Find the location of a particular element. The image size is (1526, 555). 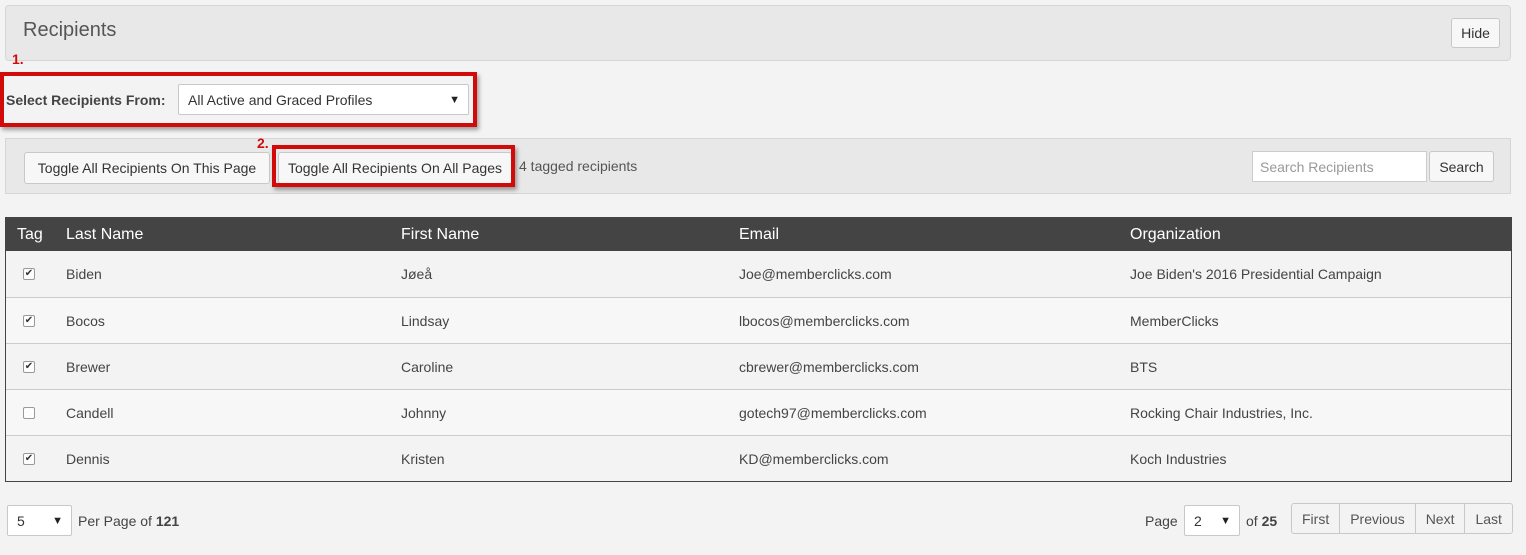

last-name-cell: Bocos is located at coordinates (85, 320).